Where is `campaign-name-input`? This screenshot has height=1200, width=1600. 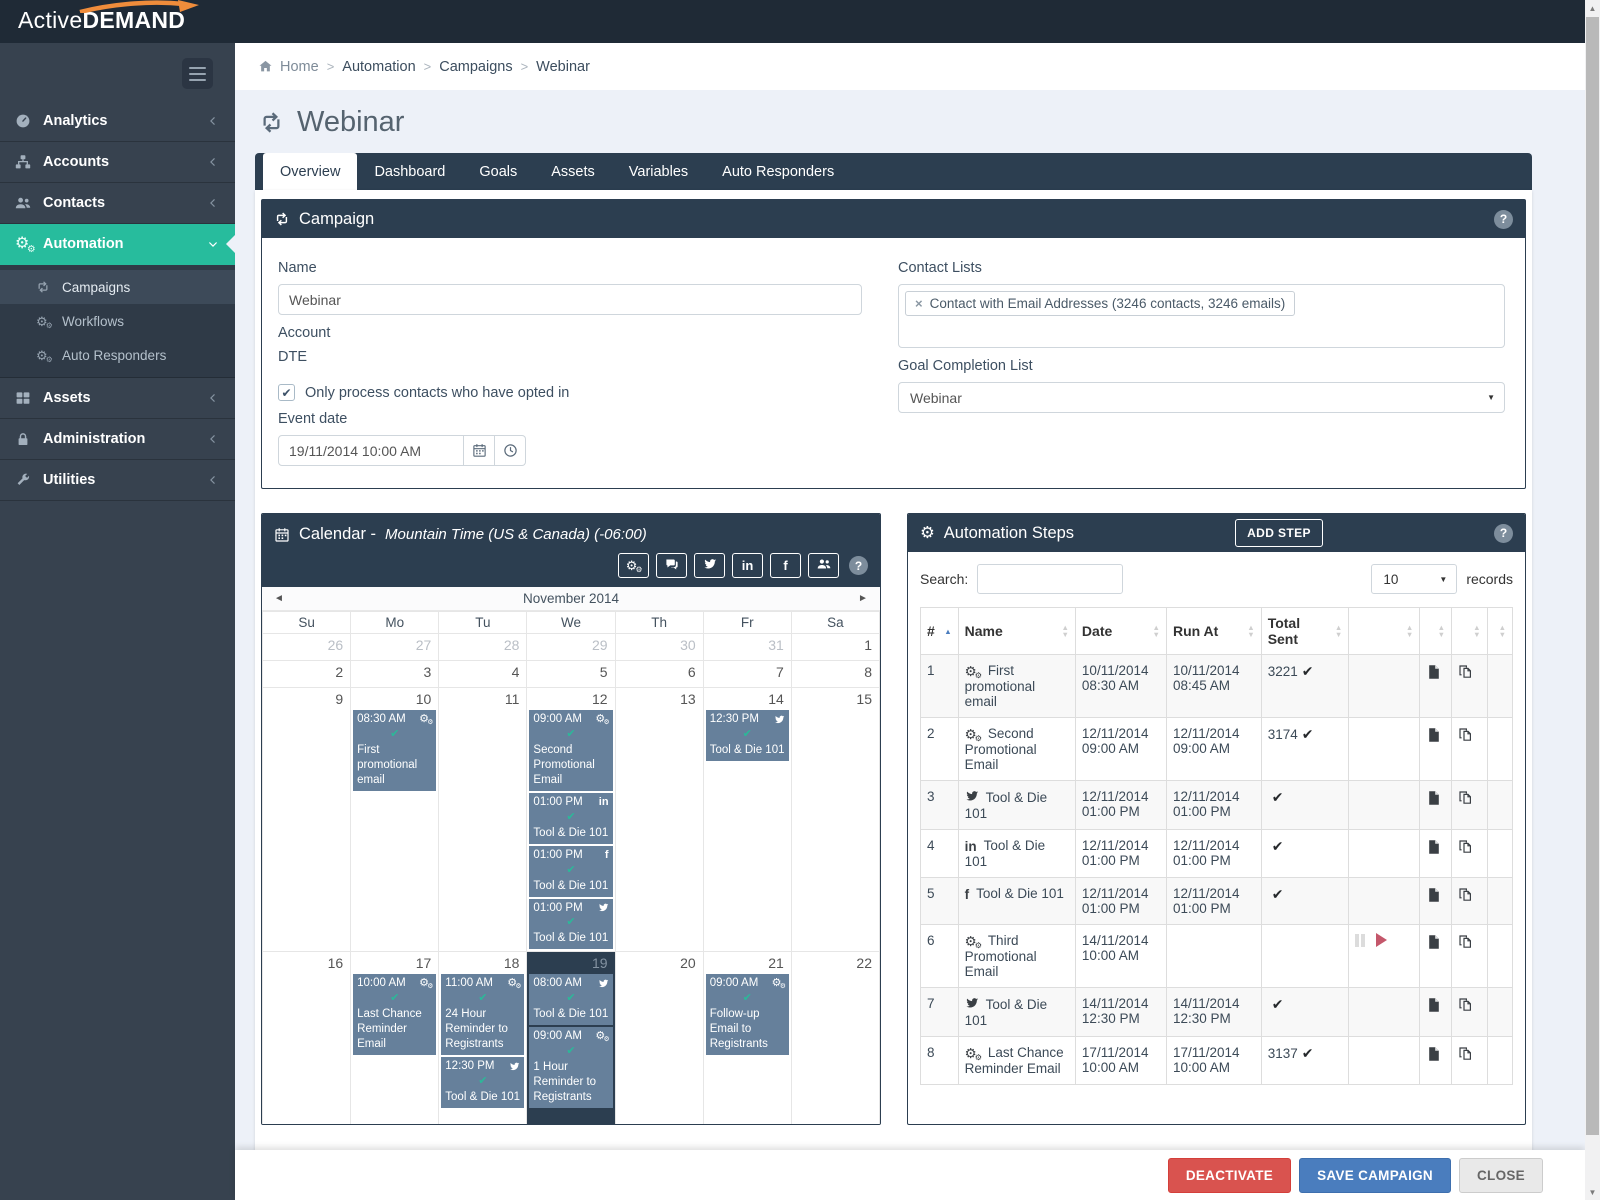 campaign-name-input is located at coordinates (570, 299).